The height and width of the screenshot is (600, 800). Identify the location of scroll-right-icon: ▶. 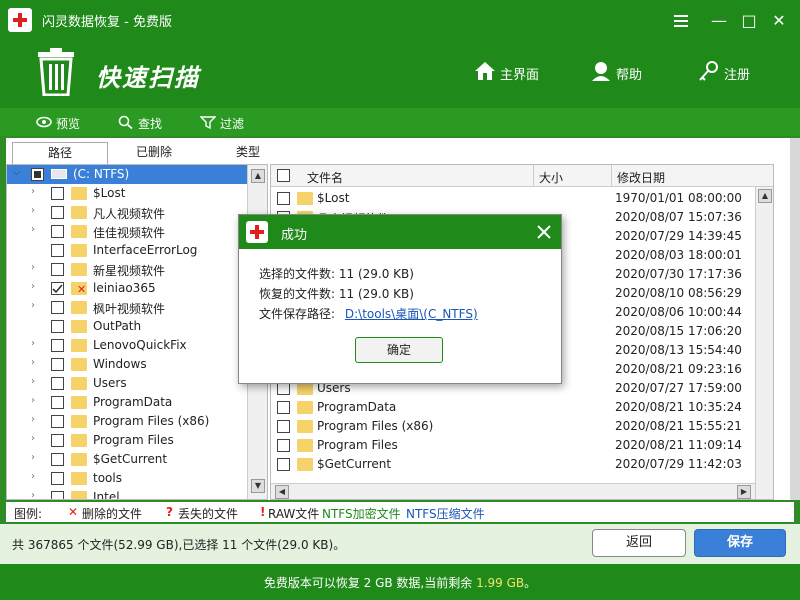
(744, 492).